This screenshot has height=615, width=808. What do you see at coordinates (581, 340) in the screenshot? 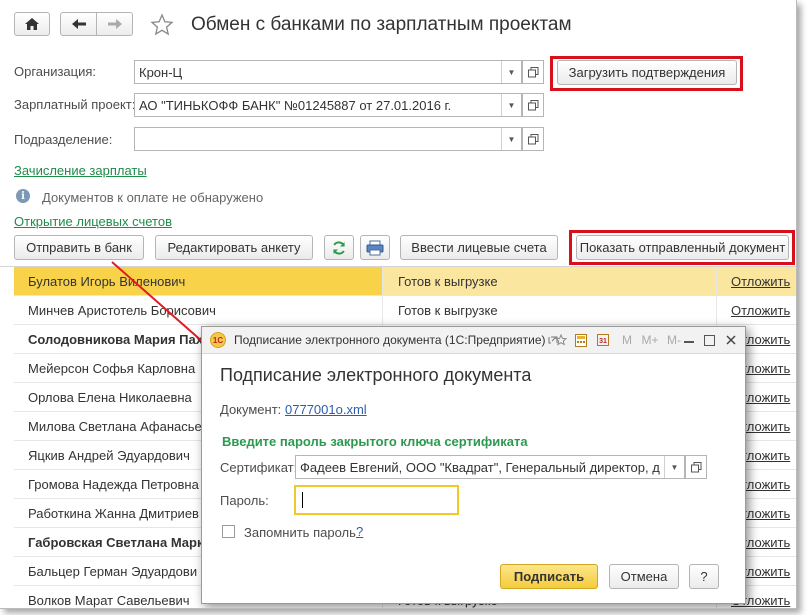
I see `calculator-icon` at bounding box center [581, 340].